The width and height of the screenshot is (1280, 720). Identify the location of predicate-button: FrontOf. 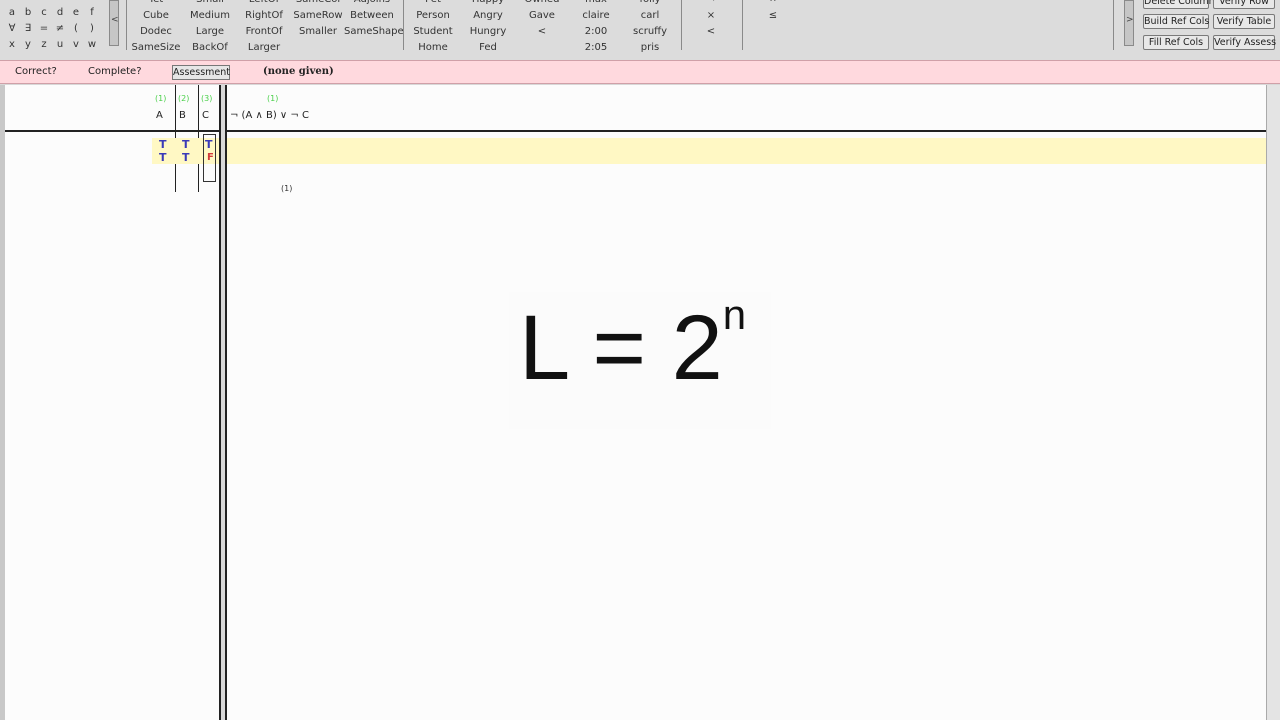
(264, 32).